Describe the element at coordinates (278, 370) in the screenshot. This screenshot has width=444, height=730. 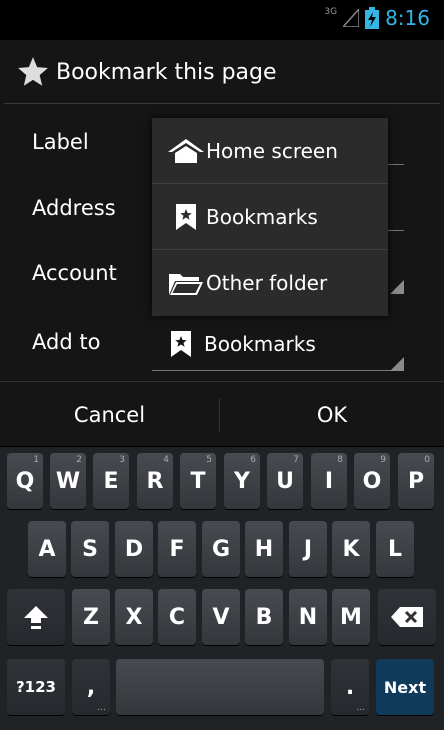
I see `add-to-underline` at that location.